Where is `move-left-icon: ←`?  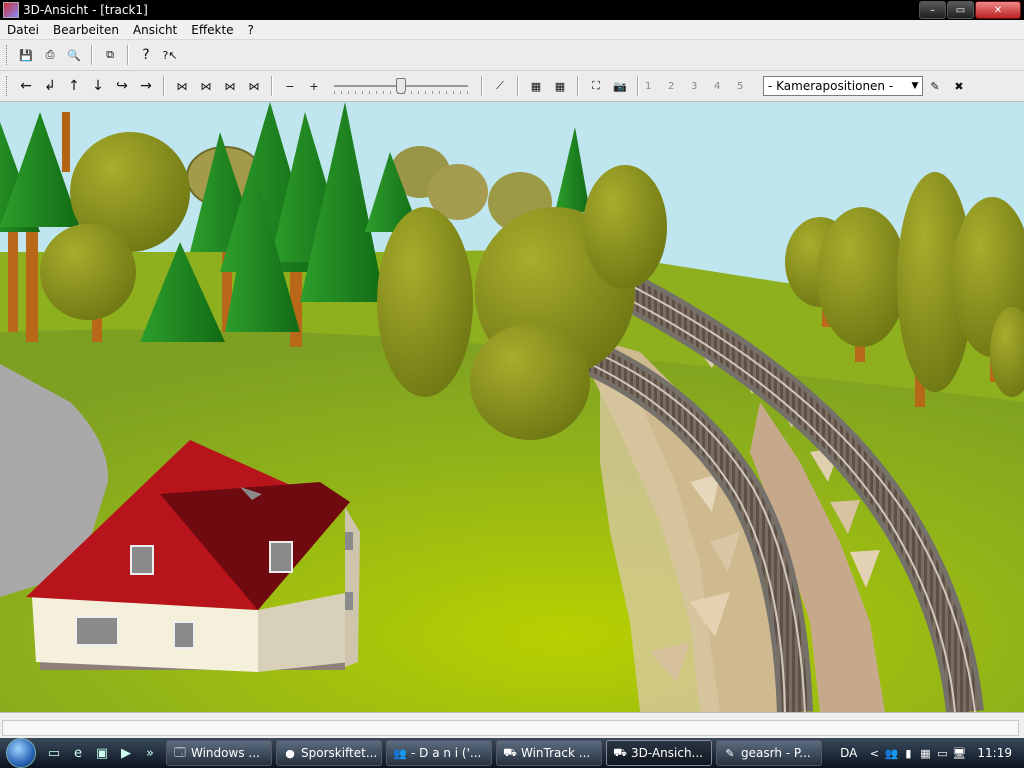 move-left-icon: ← is located at coordinates (26, 86).